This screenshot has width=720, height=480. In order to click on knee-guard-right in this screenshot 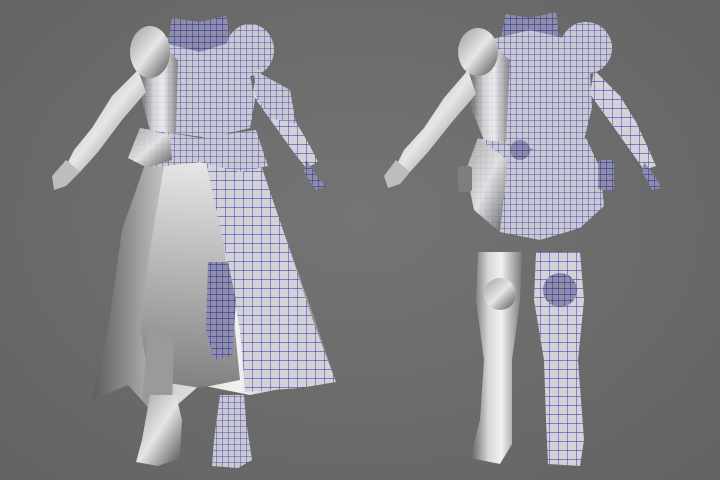, I will do `click(560, 290)`.